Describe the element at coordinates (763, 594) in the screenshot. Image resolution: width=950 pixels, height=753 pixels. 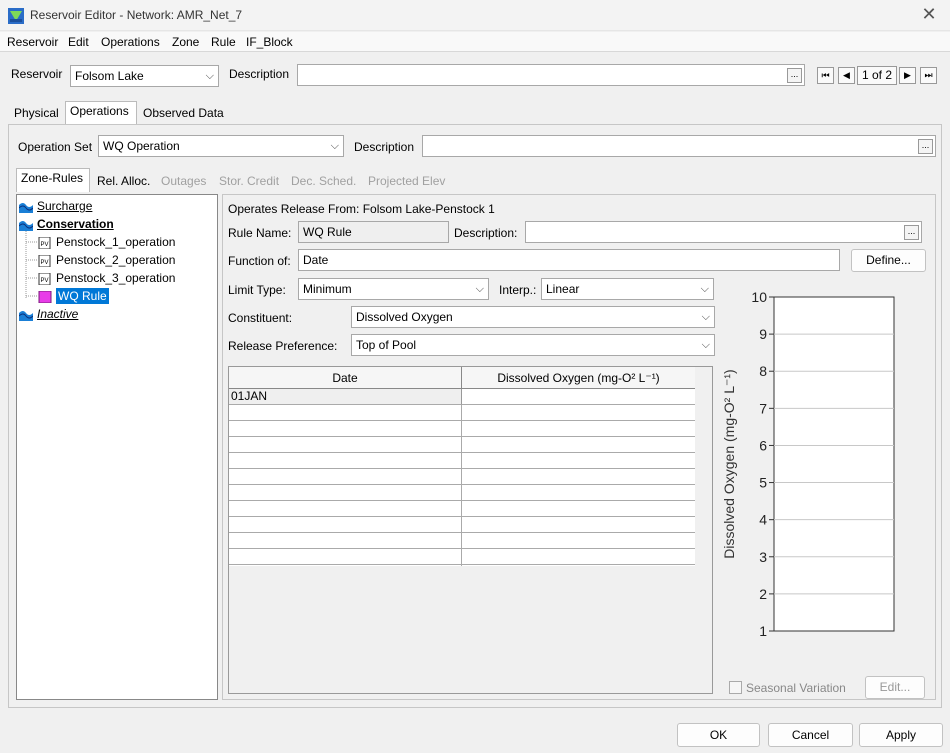
I see `chart-y-tick-label: 2` at that location.